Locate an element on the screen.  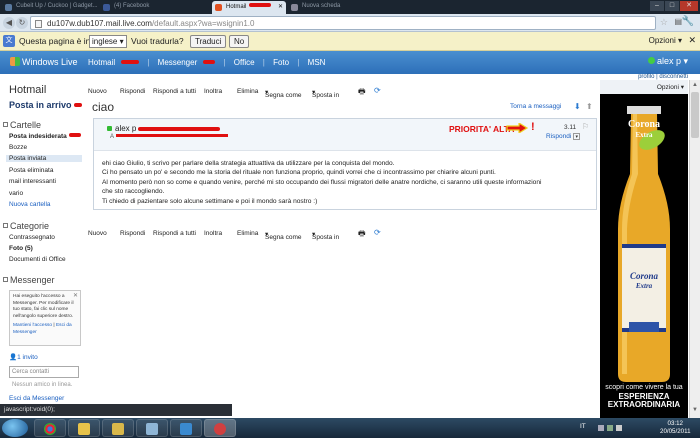
search-contacts-input: Cerca contatti is located at coordinates (44, 372).